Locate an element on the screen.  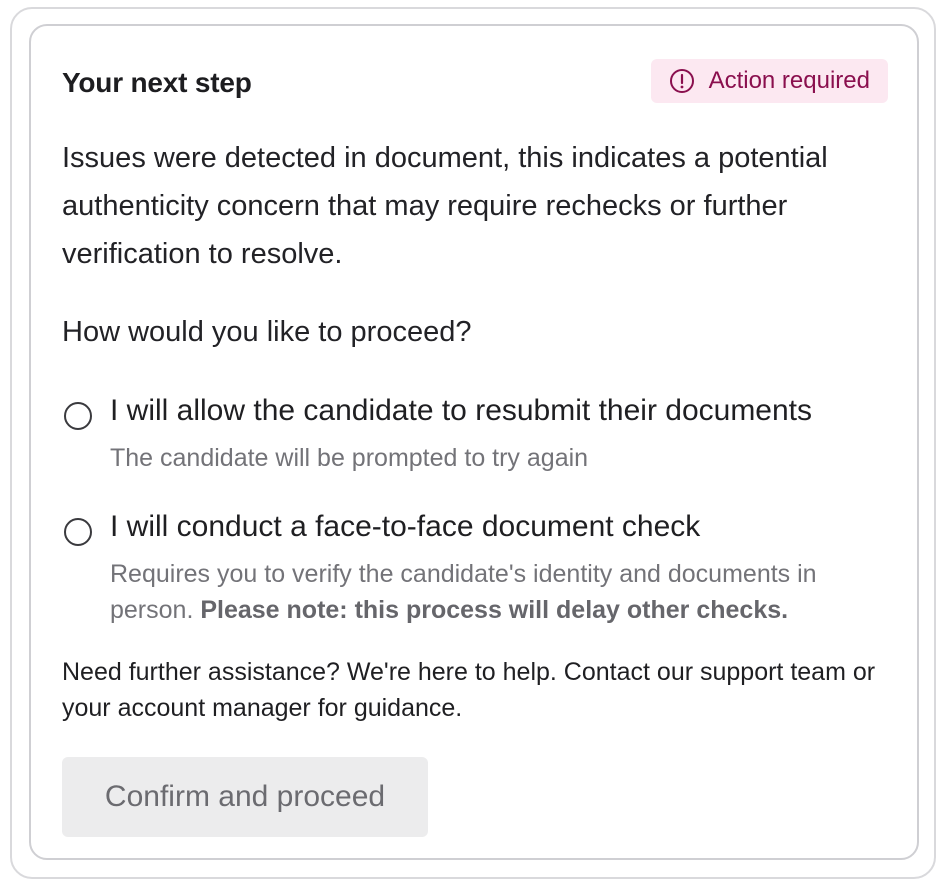
card-title: Your next step is located at coordinates (157, 82).